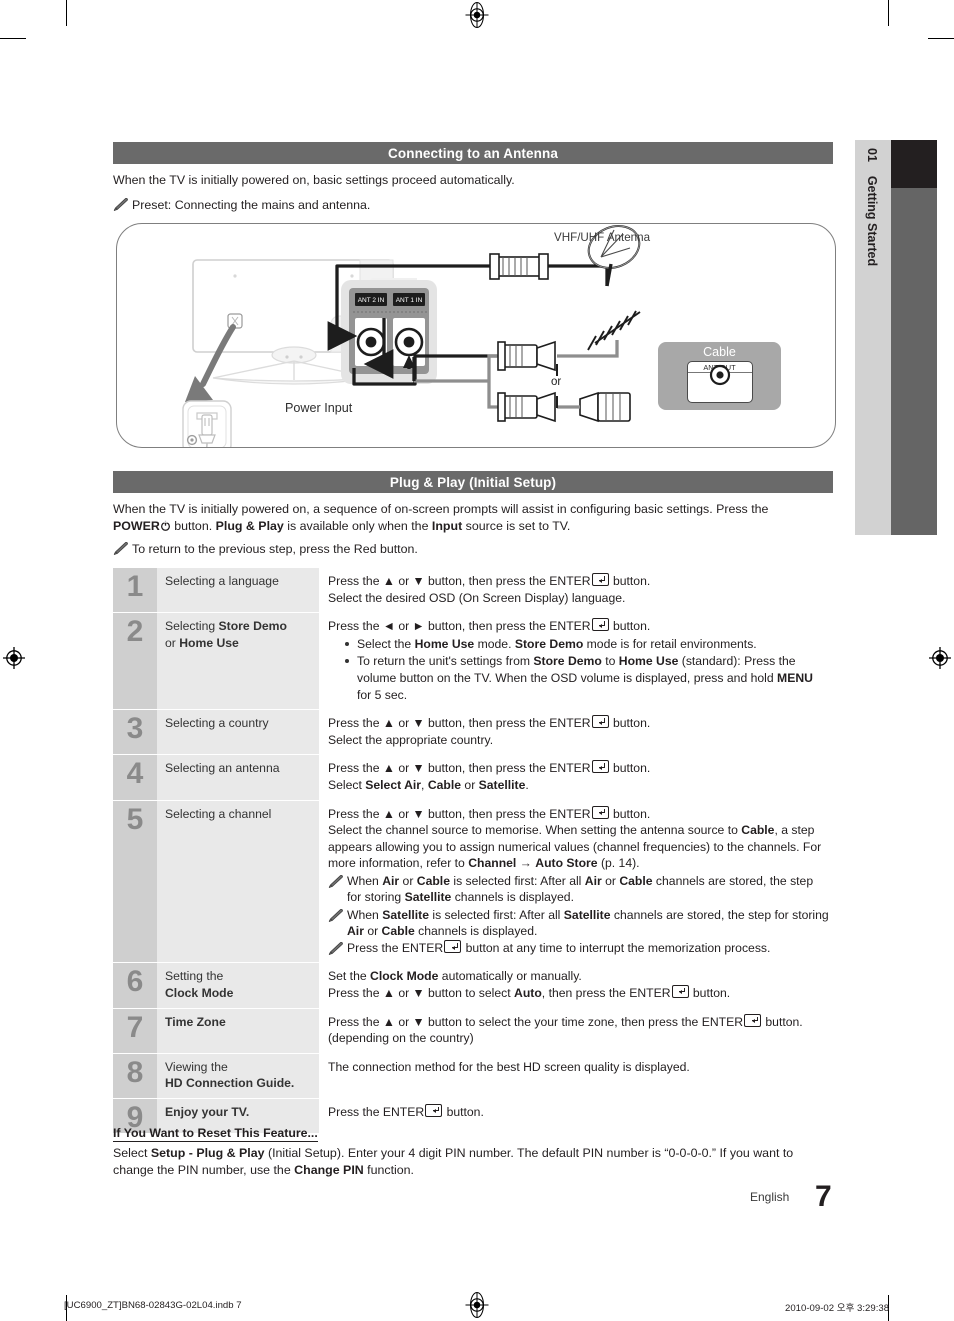 This screenshot has height=1321, width=954. What do you see at coordinates (135, 985) in the screenshot?
I see `step-number: 6` at bounding box center [135, 985].